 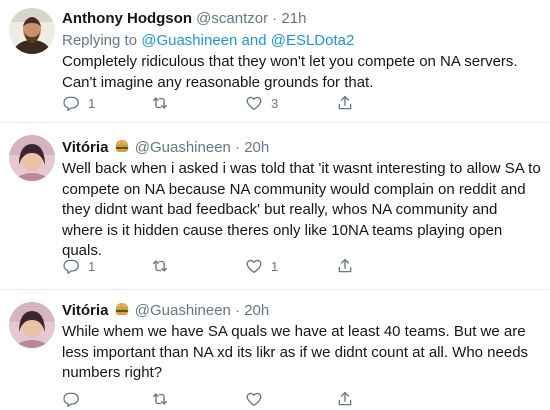 I want to click on timestamp: 21h, so click(x=293, y=18).